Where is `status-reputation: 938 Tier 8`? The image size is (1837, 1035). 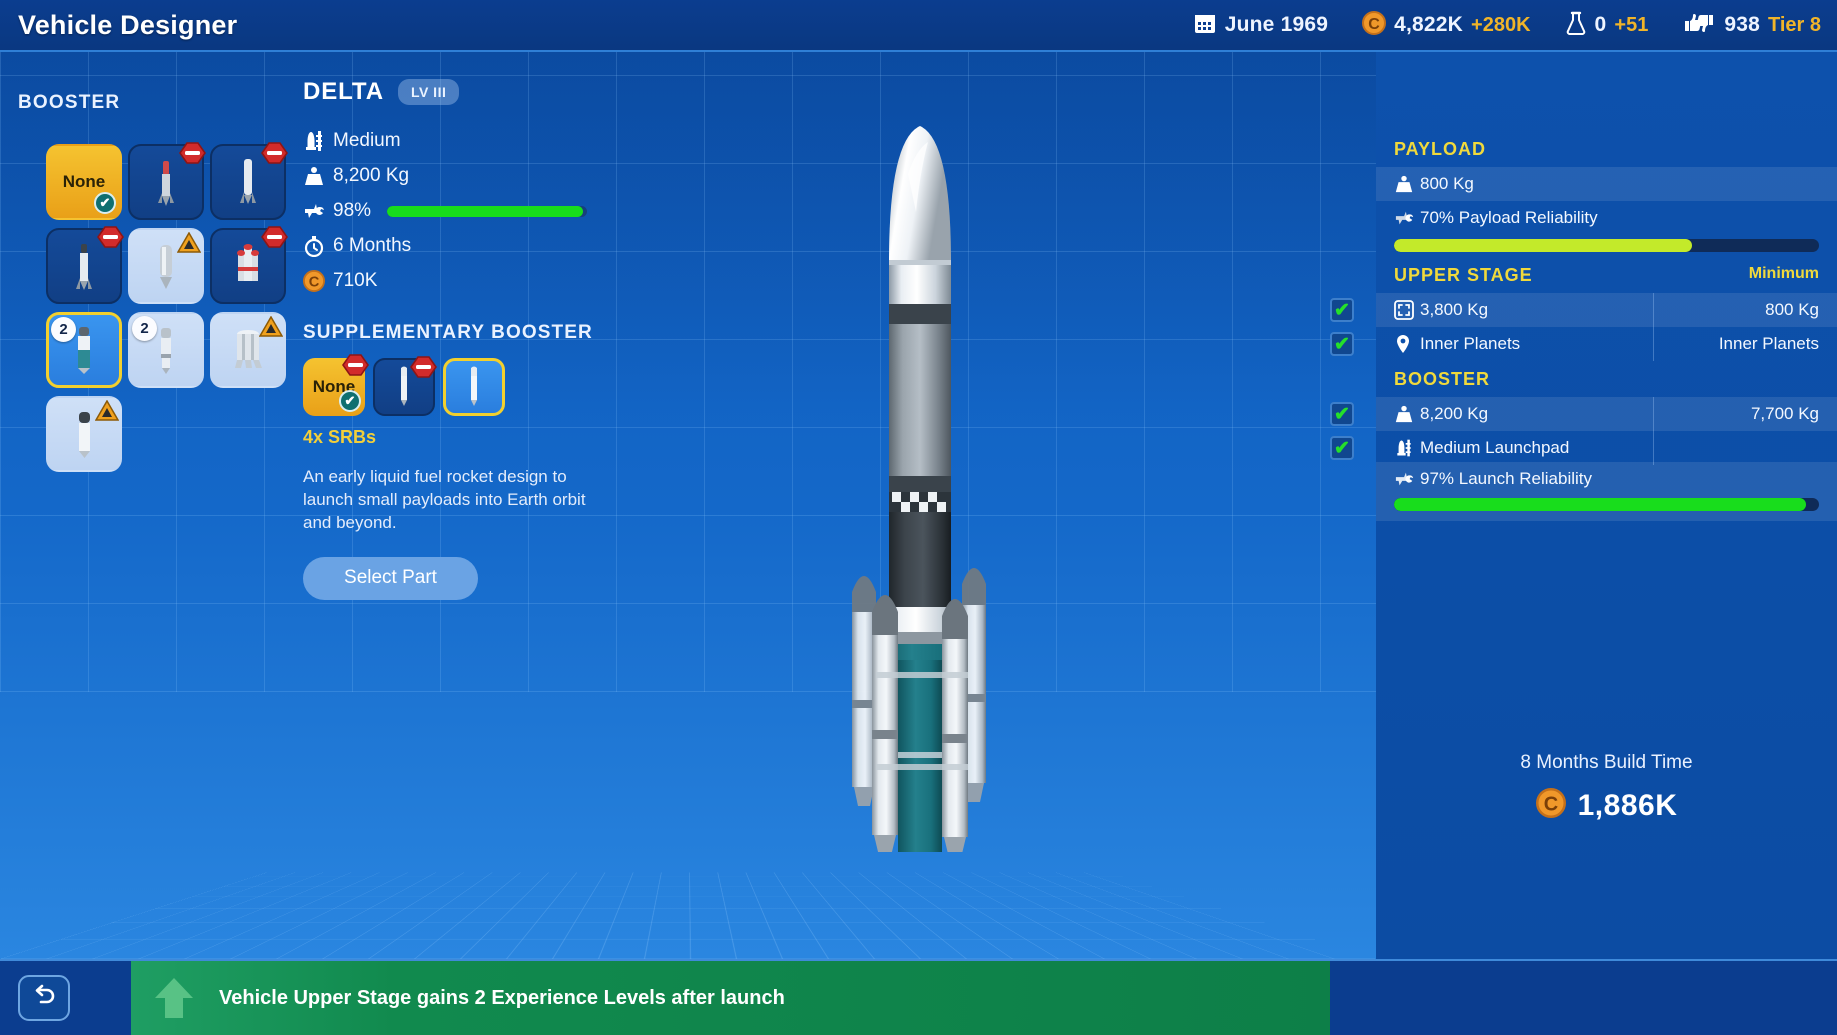 status-reputation: 938 Tier 8 is located at coordinates (1751, 25).